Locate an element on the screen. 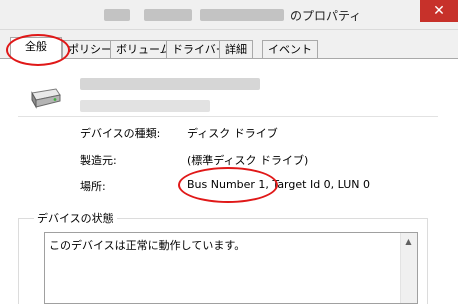 The image size is (458, 304). title-bar: のプロパティ ✕ is located at coordinates (229, 15).